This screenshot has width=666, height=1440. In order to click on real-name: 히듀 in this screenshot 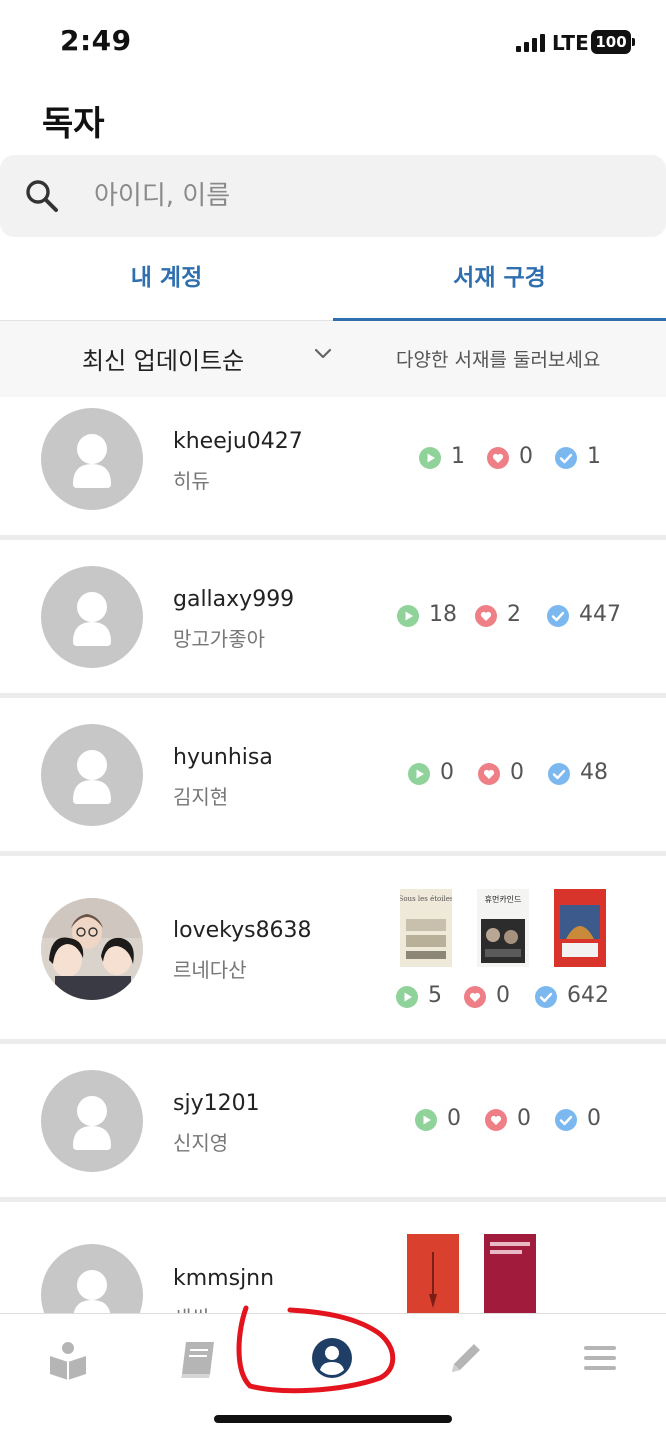, I will do `click(191, 481)`.